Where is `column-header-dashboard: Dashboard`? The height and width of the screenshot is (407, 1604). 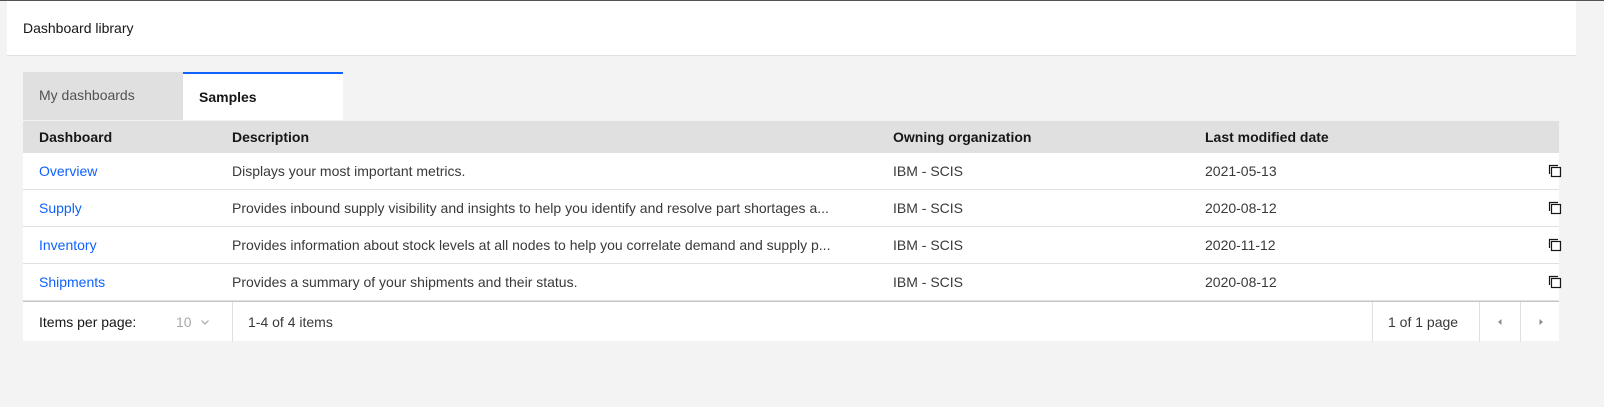
column-header-dashboard: Dashboard is located at coordinates (76, 137).